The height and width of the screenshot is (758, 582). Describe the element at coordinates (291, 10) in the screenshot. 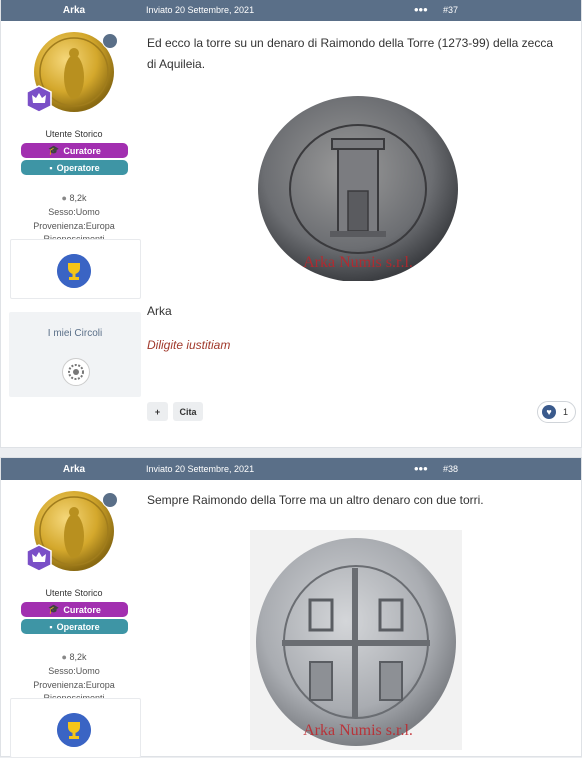

I see `post-header: Arka Inviato 20 Settembre, 2021 ••• #37` at that location.